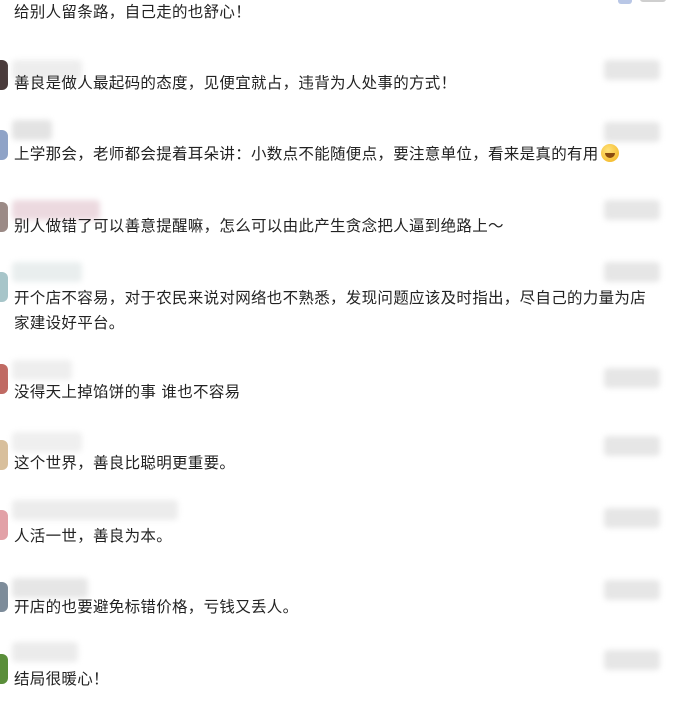 The width and height of the screenshot is (680, 706). What do you see at coordinates (235, 83) in the screenshot?
I see `comment-text: 善良是做人最起码的态度，见便宜就占，违背为人处事的方式！` at bounding box center [235, 83].